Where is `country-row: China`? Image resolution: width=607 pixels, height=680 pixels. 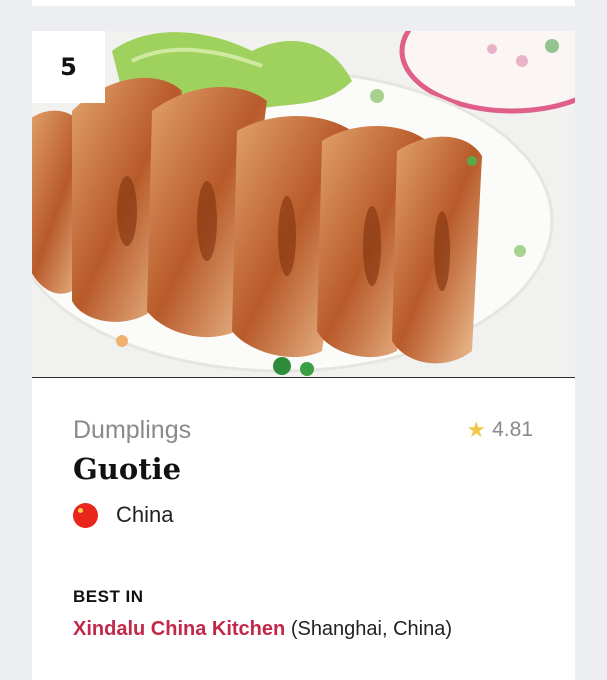 country-row: China is located at coordinates (123, 515).